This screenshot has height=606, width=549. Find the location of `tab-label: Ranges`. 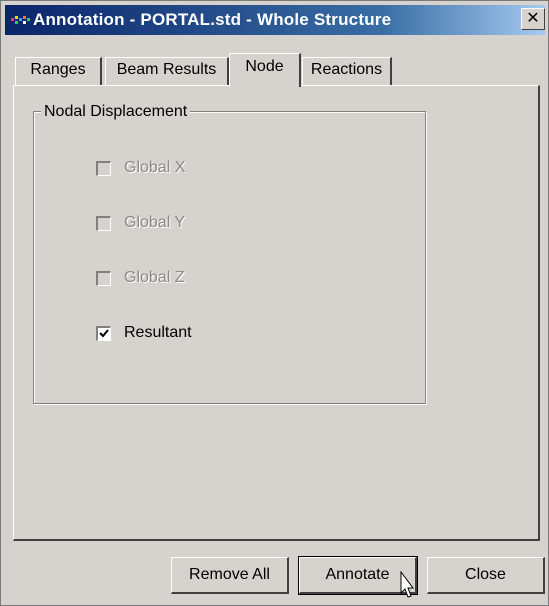

tab-label: Ranges is located at coordinates (58, 69).